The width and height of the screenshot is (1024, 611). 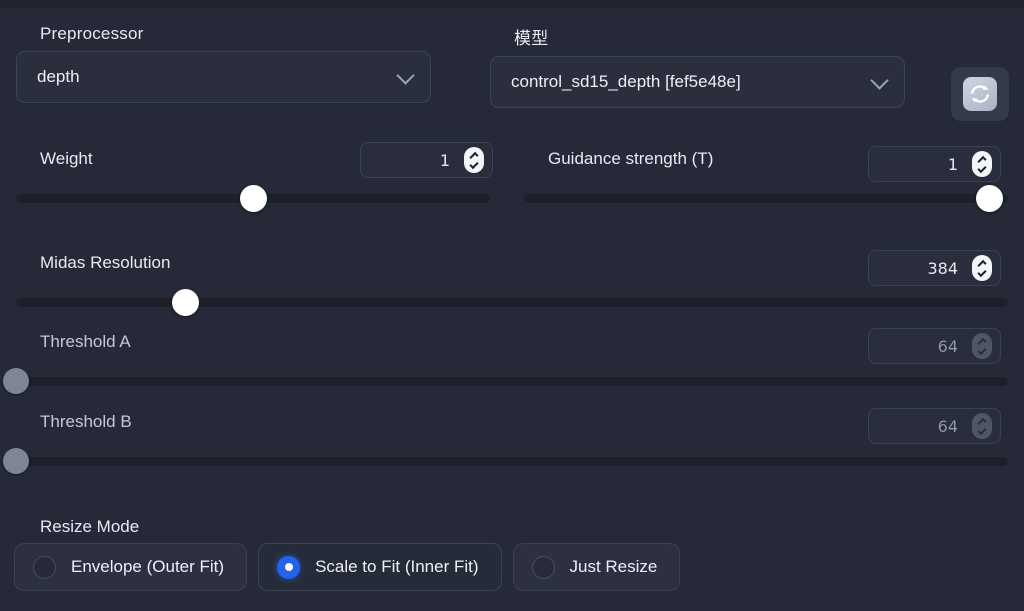 I want to click on threshold-b-slider-thumb, so click(x=16, y=461).